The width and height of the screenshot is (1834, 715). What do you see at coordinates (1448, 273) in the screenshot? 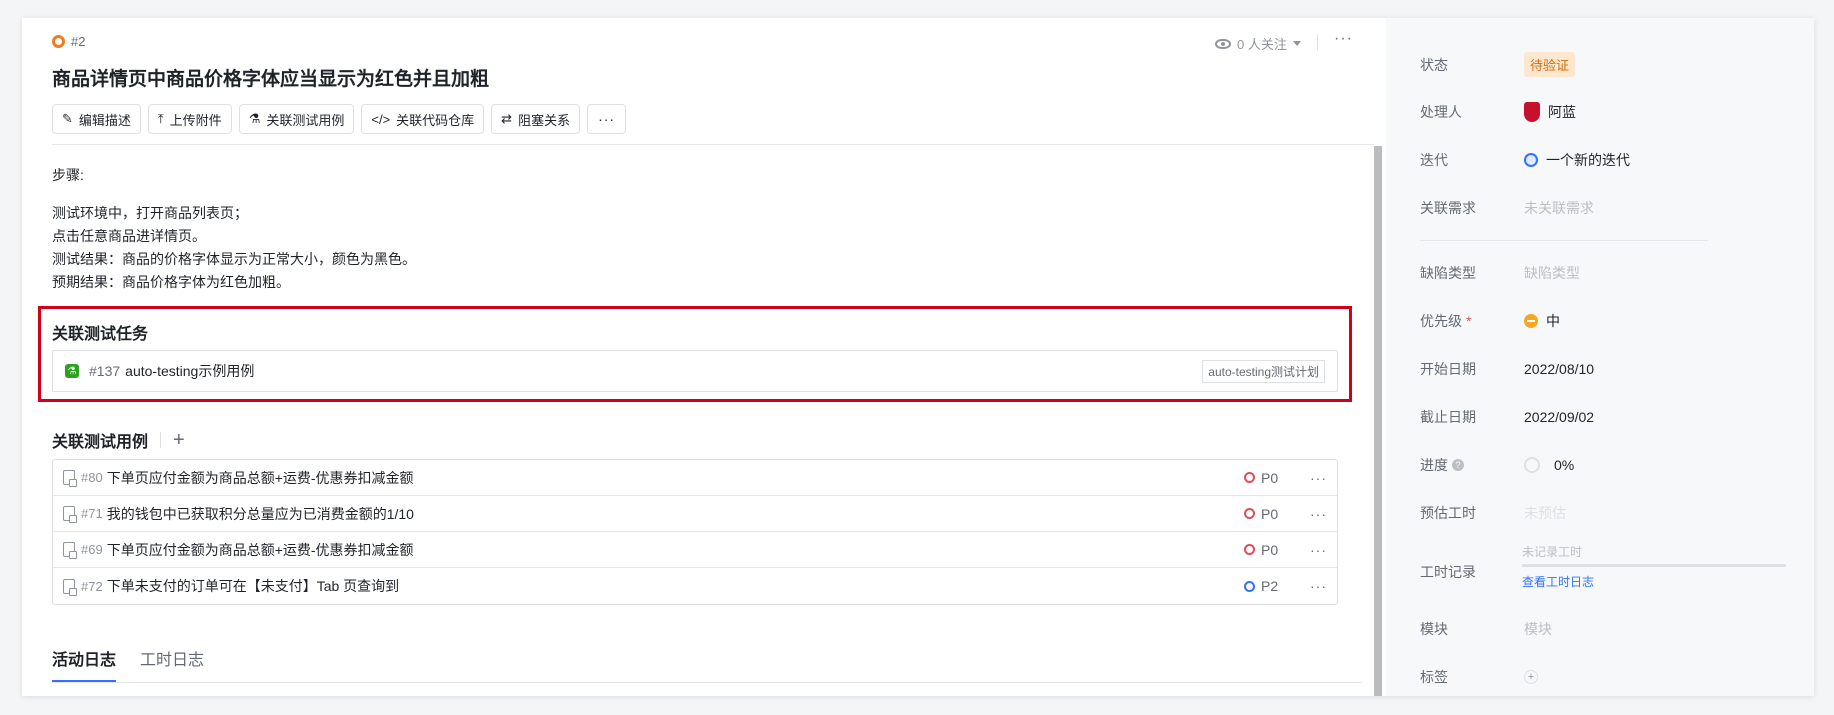
I see `field-label: 缺陷类型` at bounding box center [1448, 273].